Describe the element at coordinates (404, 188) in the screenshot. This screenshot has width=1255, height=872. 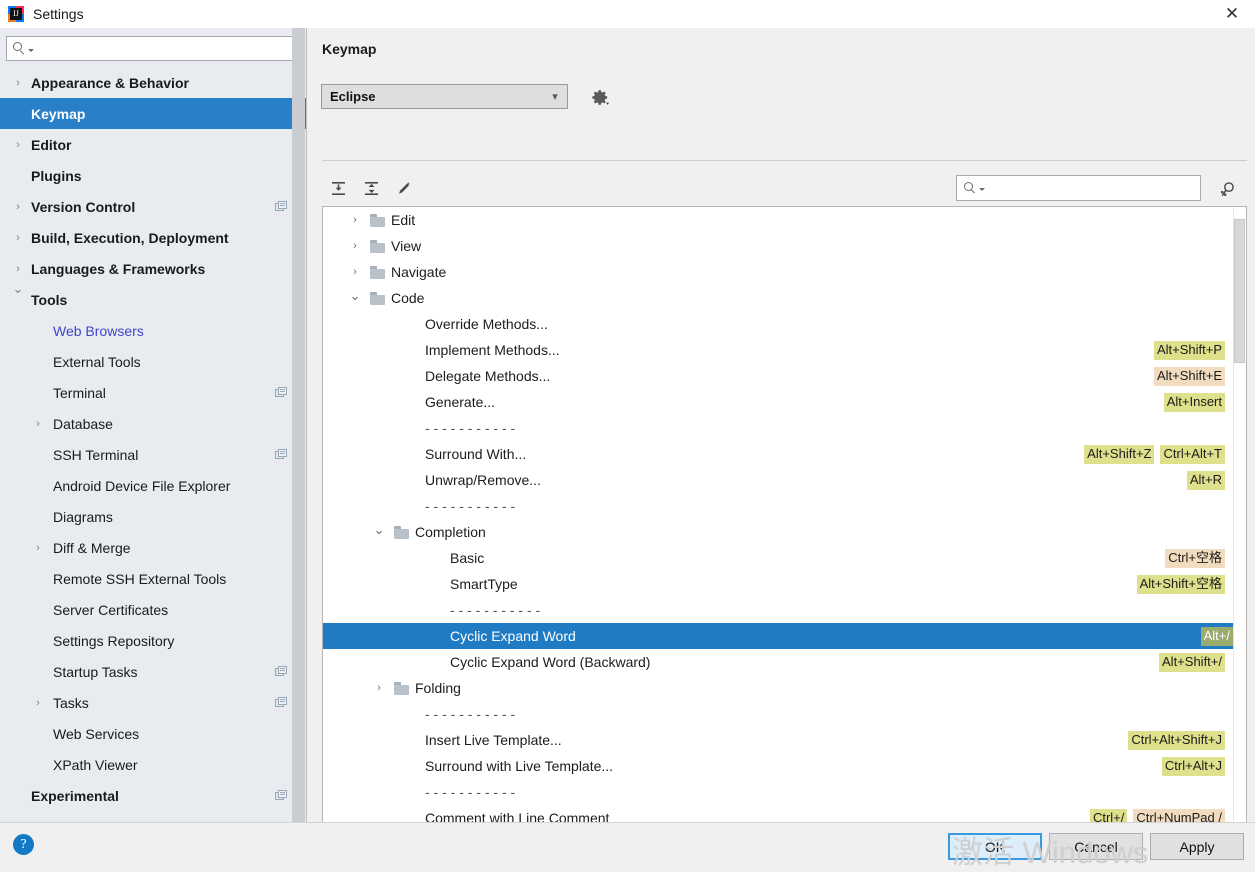
I see `pencil-edit-icon` at that location.